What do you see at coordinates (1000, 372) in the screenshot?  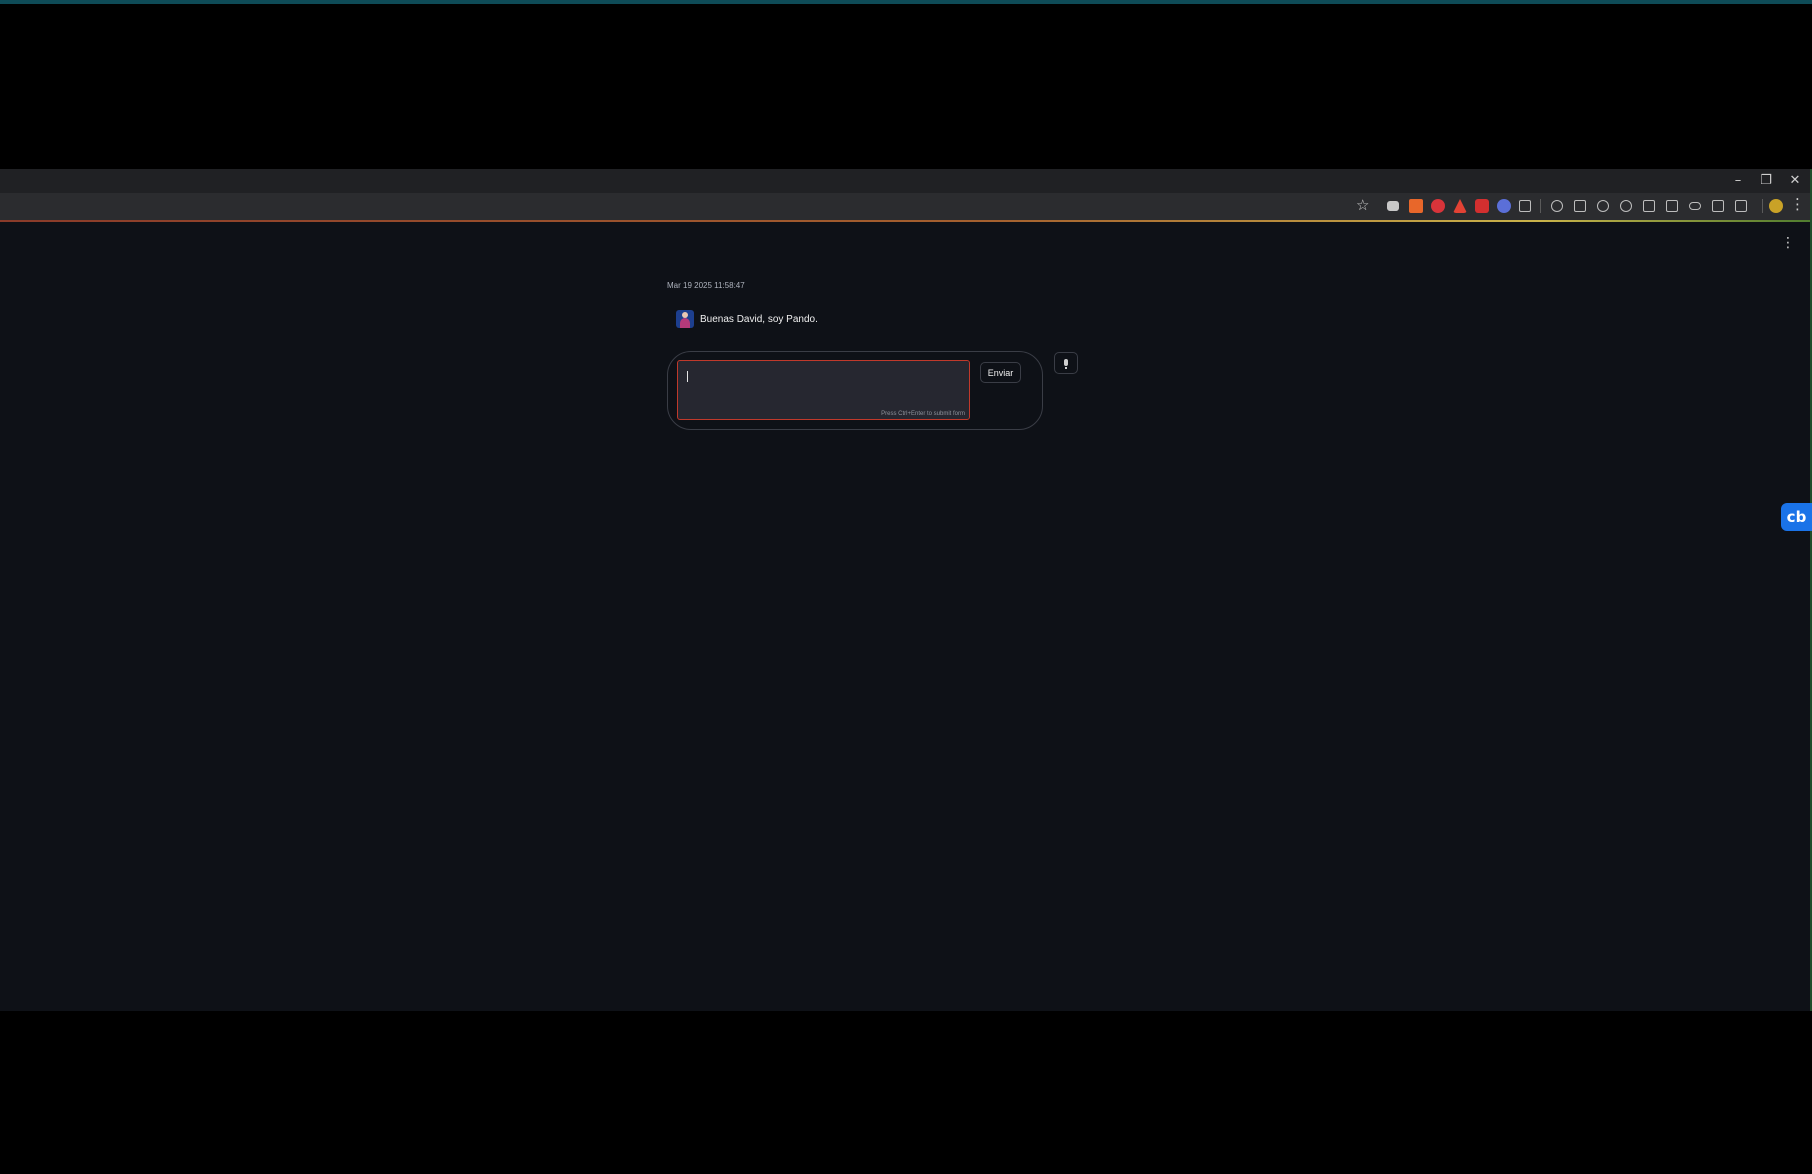 I see `send-button: Enviar` at bounding box center [1000, 372].